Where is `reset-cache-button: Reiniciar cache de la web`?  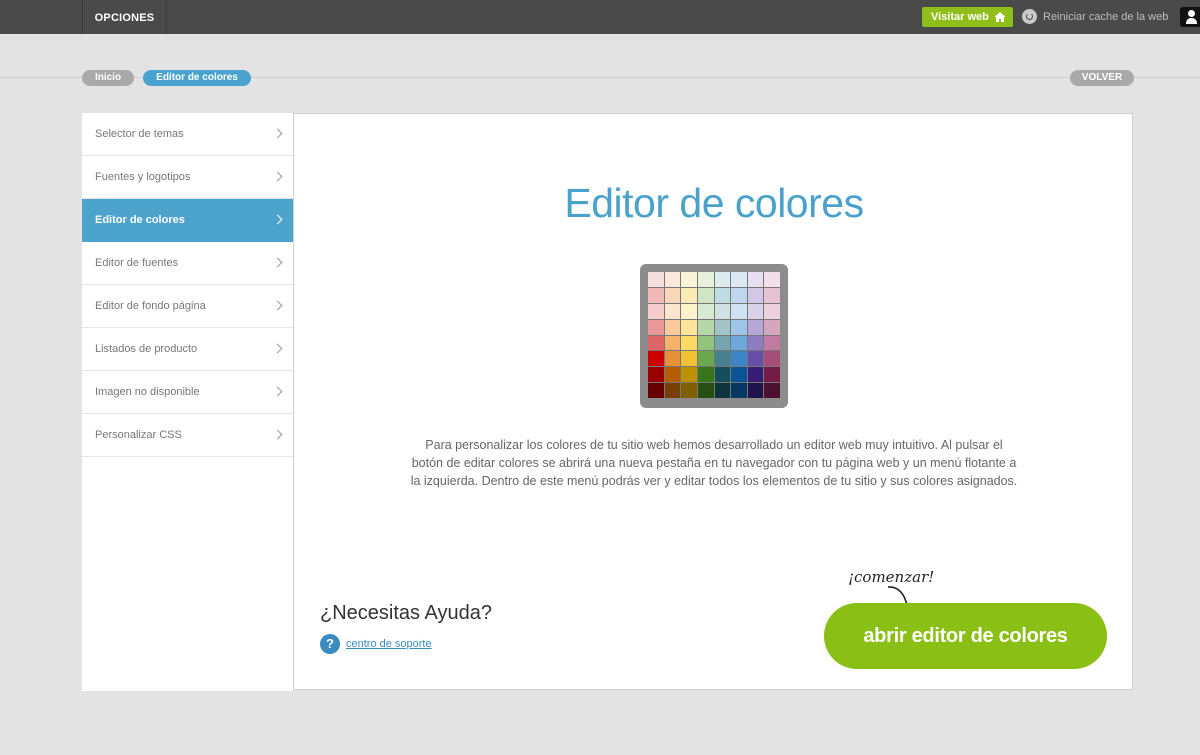 reset-cache-button: Reiniciar cache de la web is located at coordinates (1095, 17).